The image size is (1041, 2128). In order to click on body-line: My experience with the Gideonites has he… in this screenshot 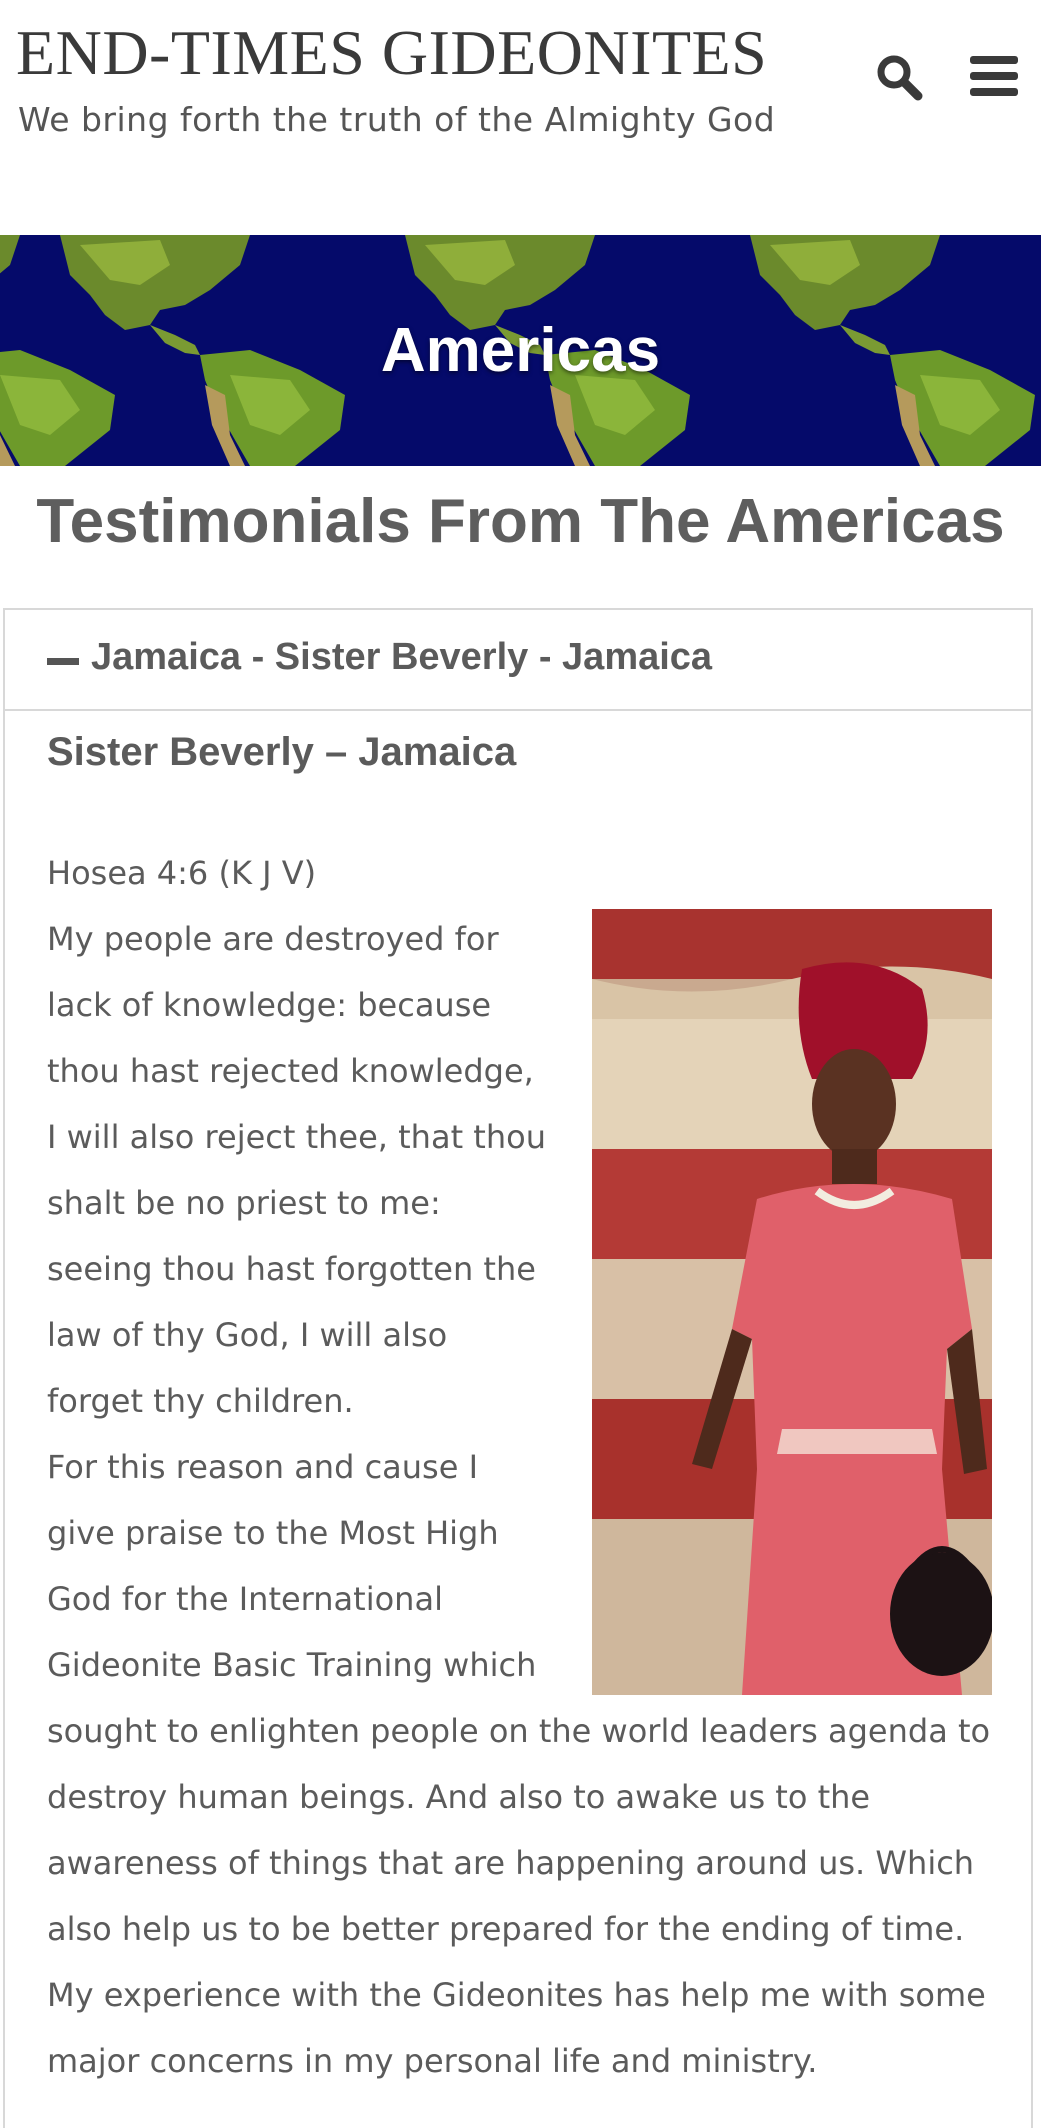, I will do `click(516, 1995)`.